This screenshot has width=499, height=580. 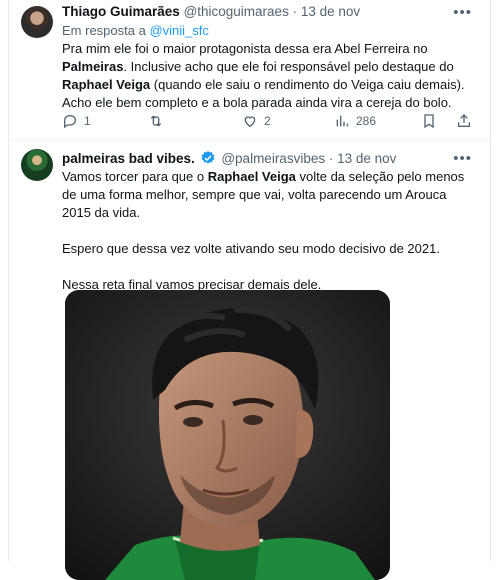 I want to click on views-button: 286, so click(x=355, y=121).